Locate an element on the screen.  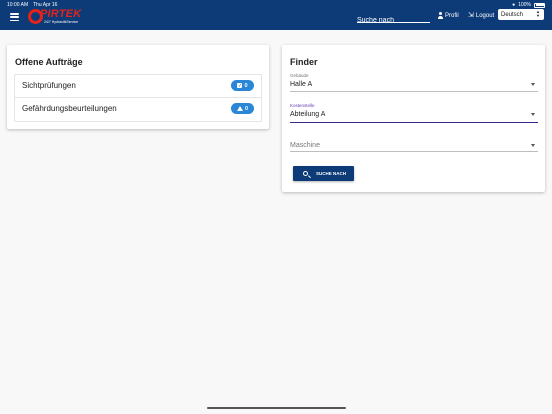
header-search is located at coordinates (393, 18).